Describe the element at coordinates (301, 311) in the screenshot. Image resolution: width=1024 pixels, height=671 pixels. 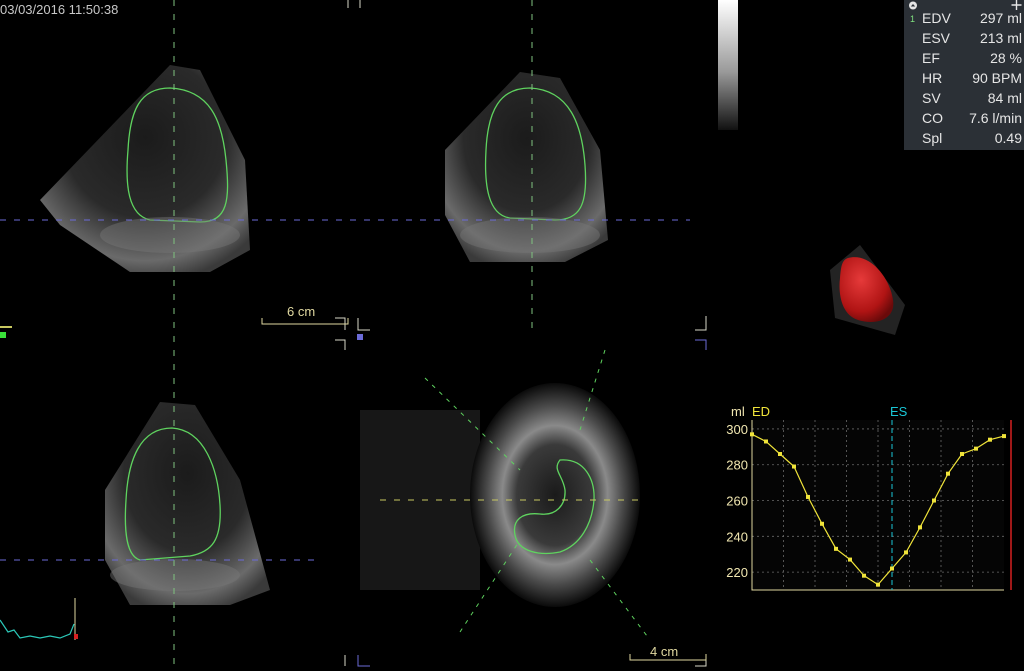
I see `scale-label-top: 6 cm` at that location.